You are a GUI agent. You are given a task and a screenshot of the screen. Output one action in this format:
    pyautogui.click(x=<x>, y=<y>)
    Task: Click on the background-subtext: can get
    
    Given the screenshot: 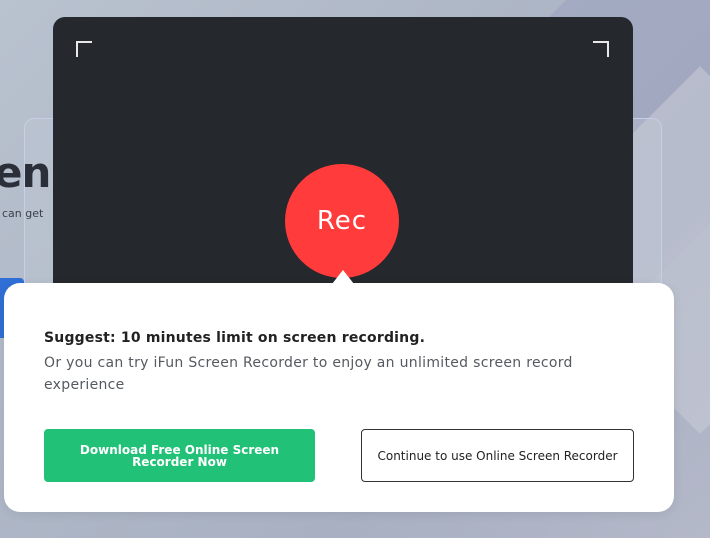 What is the action you would take?
    pyautogui.click(x=23, y=213)
    